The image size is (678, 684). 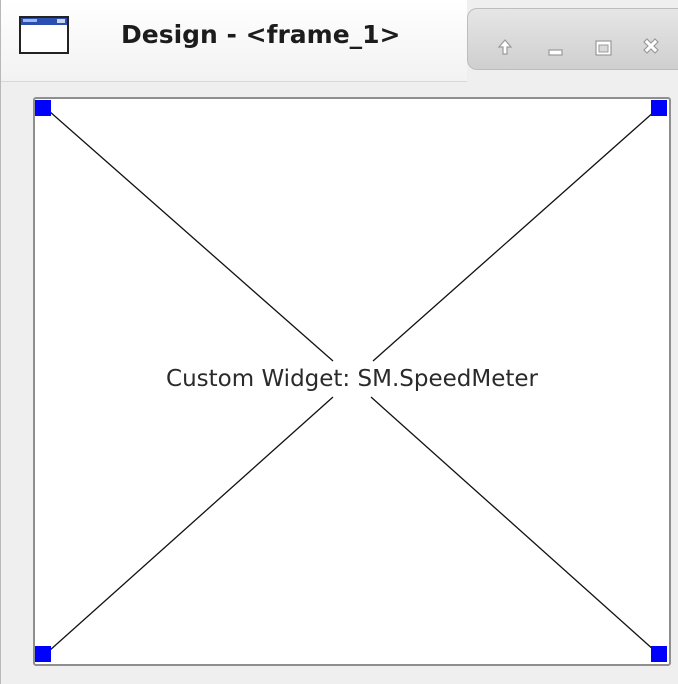 I want to click on title-bar: Design - <frame_1>, so click(x=339, y=41).